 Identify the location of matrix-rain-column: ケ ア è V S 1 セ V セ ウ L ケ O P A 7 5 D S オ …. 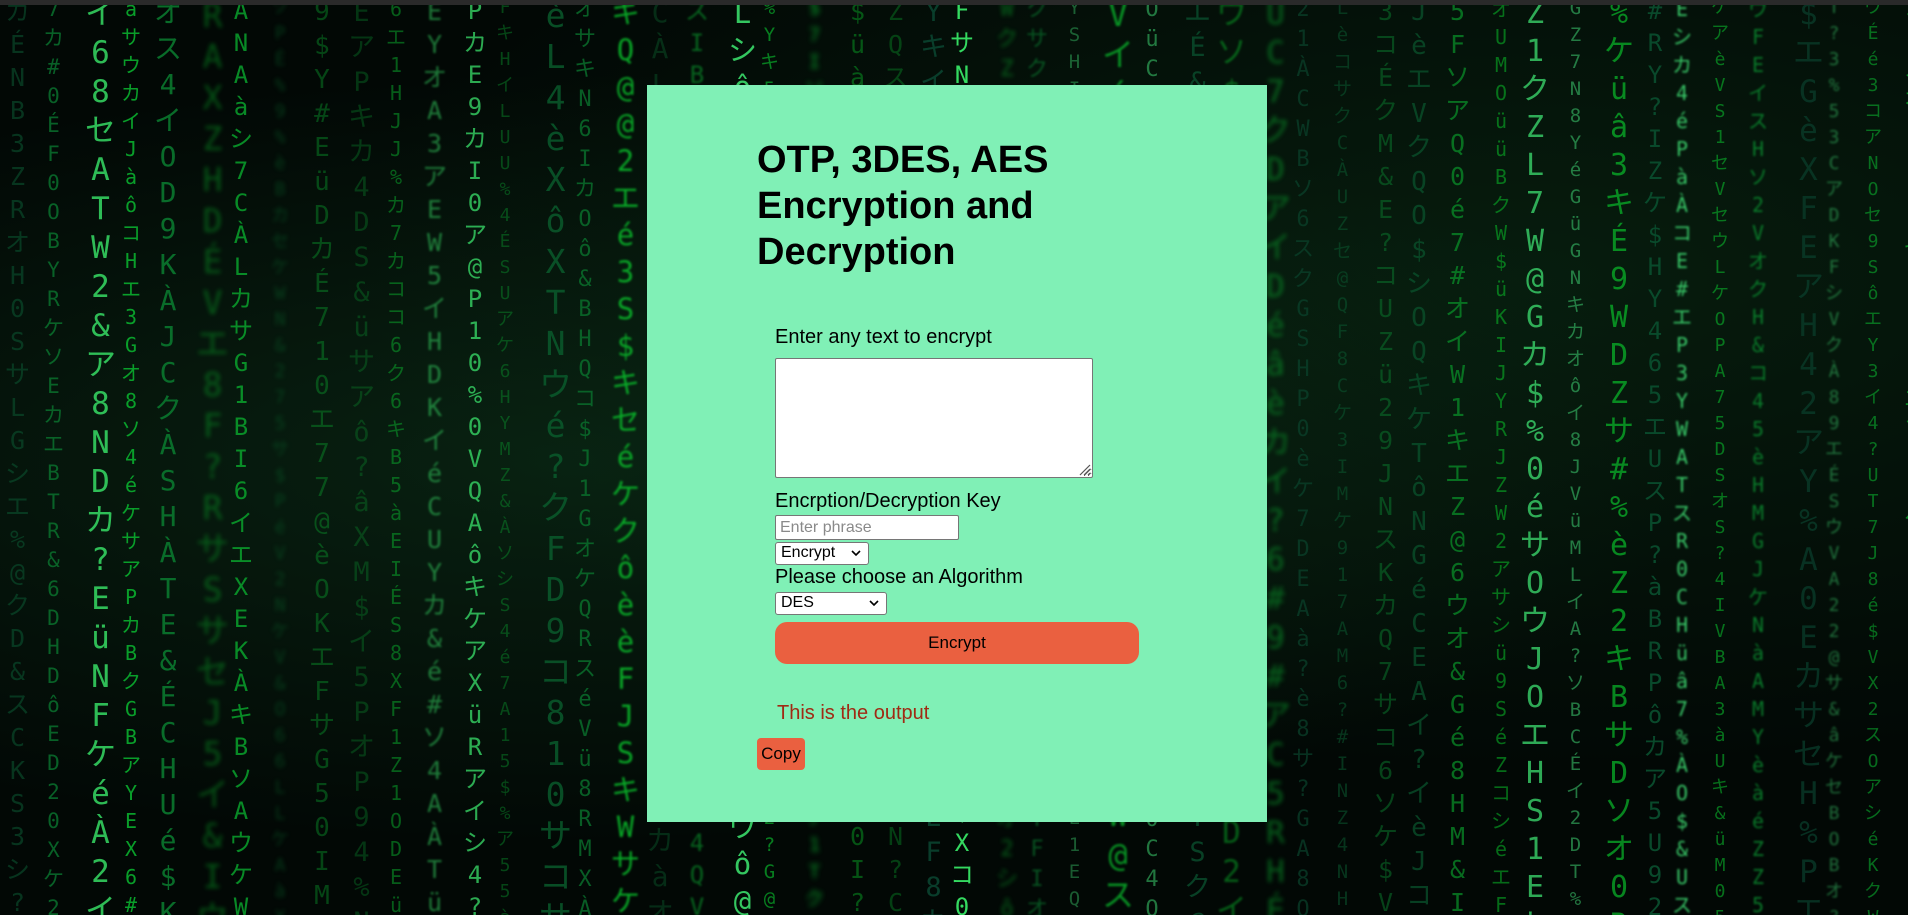
(1720, 460).